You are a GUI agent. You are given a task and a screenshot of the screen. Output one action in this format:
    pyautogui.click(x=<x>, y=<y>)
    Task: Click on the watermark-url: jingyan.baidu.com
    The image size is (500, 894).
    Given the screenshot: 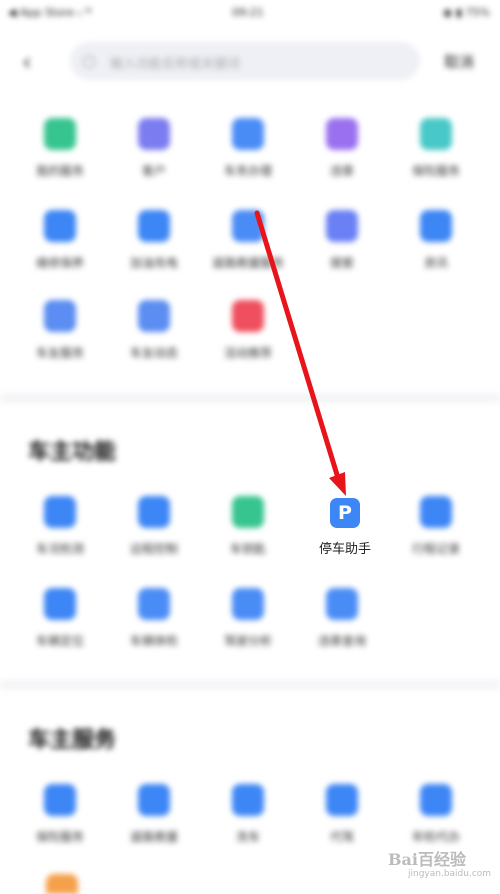 What is the action you would take?
    pyautogui.click(x=450, y=874)
    